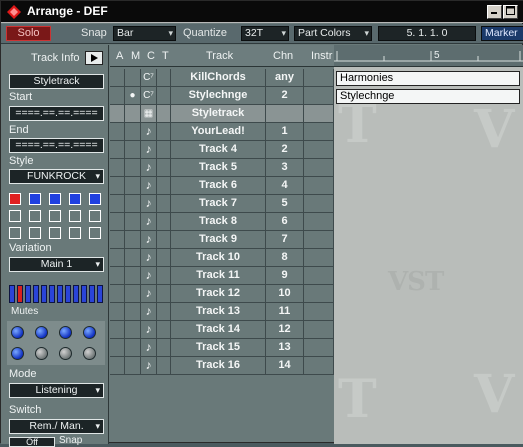 The image size is (523, 447). What do you see at coordinates (285, 311) in the screenshot?
I see `track-channel: 11` at bounding box center [285, 311].